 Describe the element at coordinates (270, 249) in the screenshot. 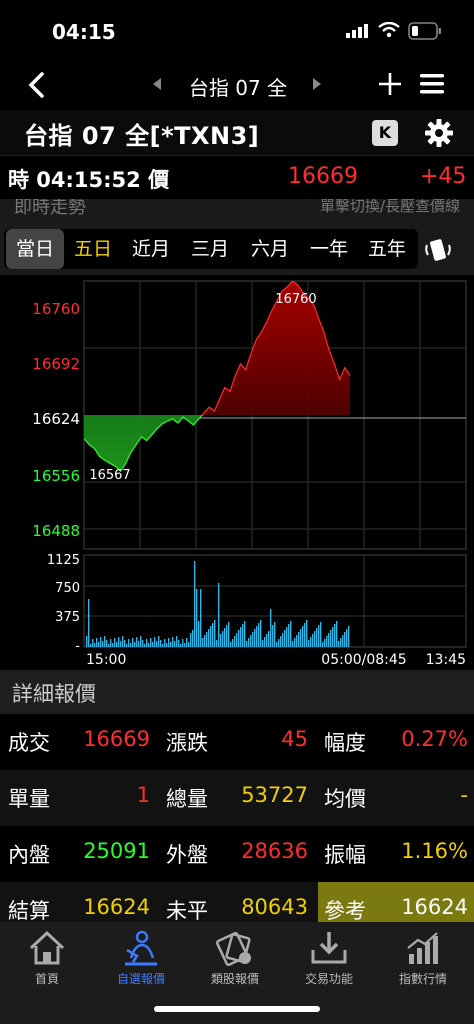

I see `tab-six-month: 六月` at that location.